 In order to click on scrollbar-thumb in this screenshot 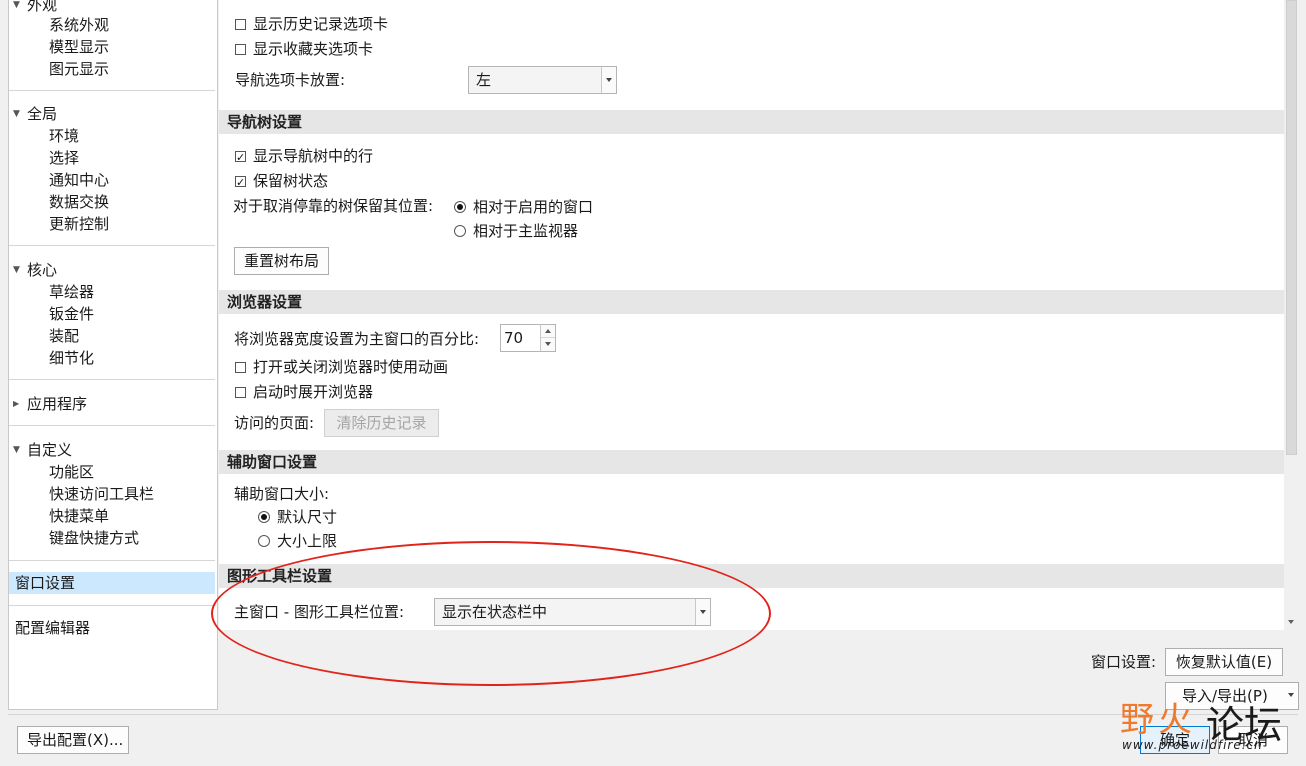, I will do `click(1291, 227)`.